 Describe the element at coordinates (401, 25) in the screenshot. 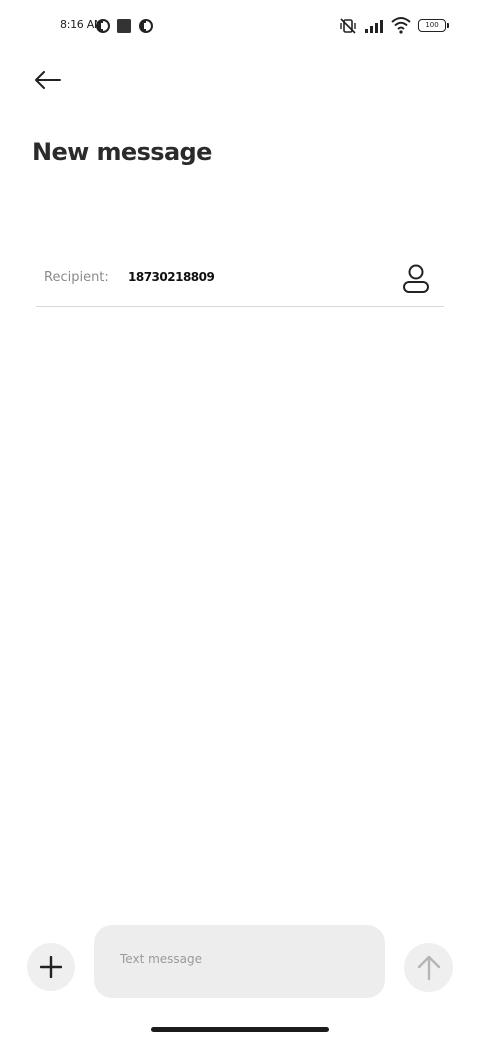

I see `wifi-icon` at that location.